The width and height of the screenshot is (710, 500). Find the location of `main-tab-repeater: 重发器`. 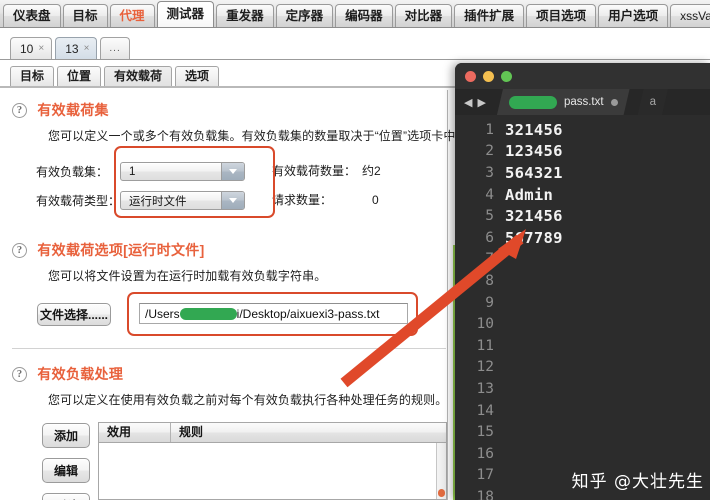

main-tab-repeater: 重发器 is located at coordinates (245, 15).